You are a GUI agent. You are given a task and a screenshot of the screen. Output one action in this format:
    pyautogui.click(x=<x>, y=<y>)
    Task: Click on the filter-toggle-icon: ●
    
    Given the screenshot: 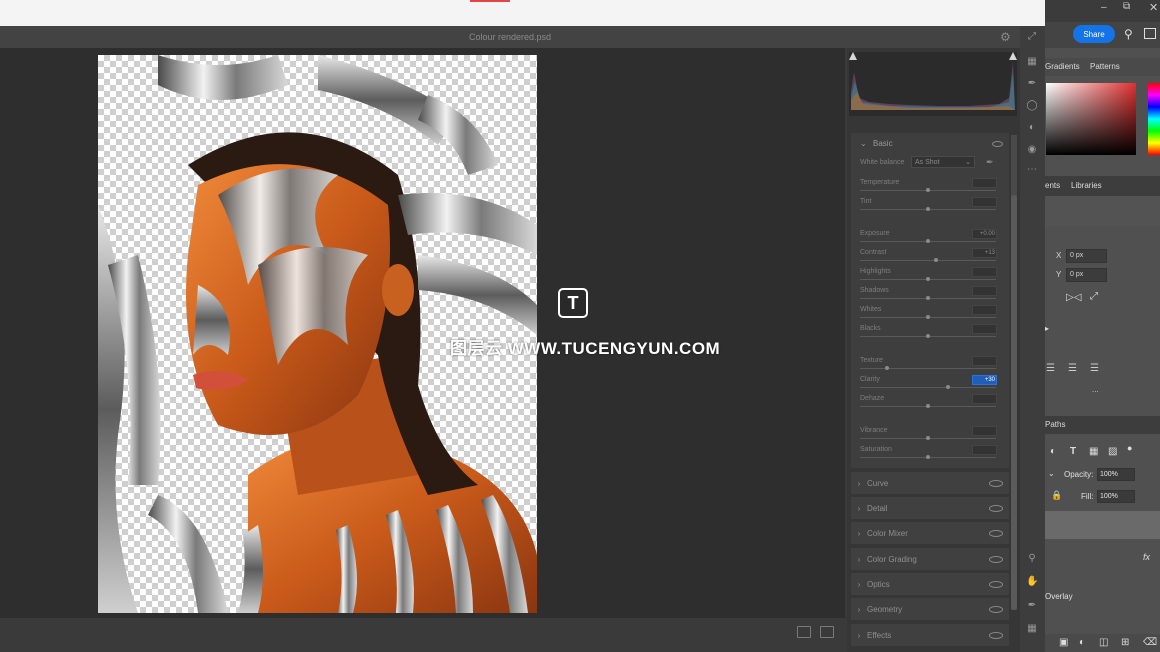 What is the action you would take?
    pyautogui.click(x=1129, y=448)
    